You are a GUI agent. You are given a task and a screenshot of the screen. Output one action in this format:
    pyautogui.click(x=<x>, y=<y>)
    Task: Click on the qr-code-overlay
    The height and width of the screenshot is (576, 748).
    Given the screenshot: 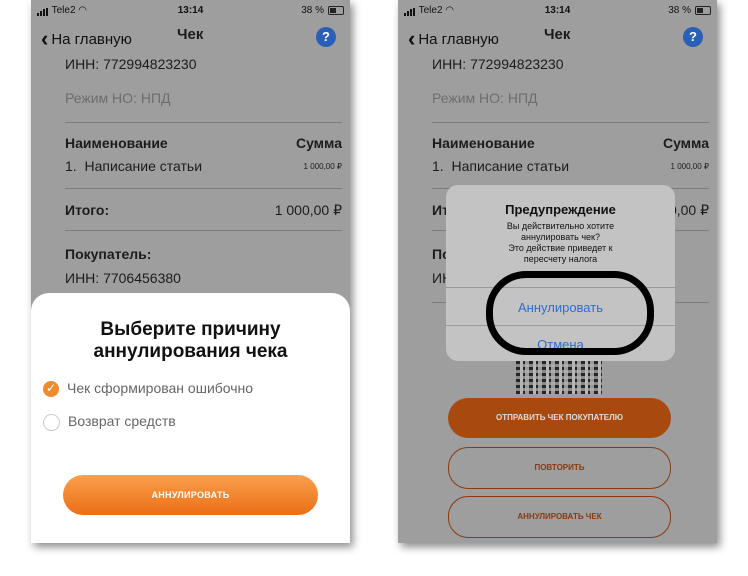 What is the action you would take?
    pyautogui.click(x=559, y=376)
    